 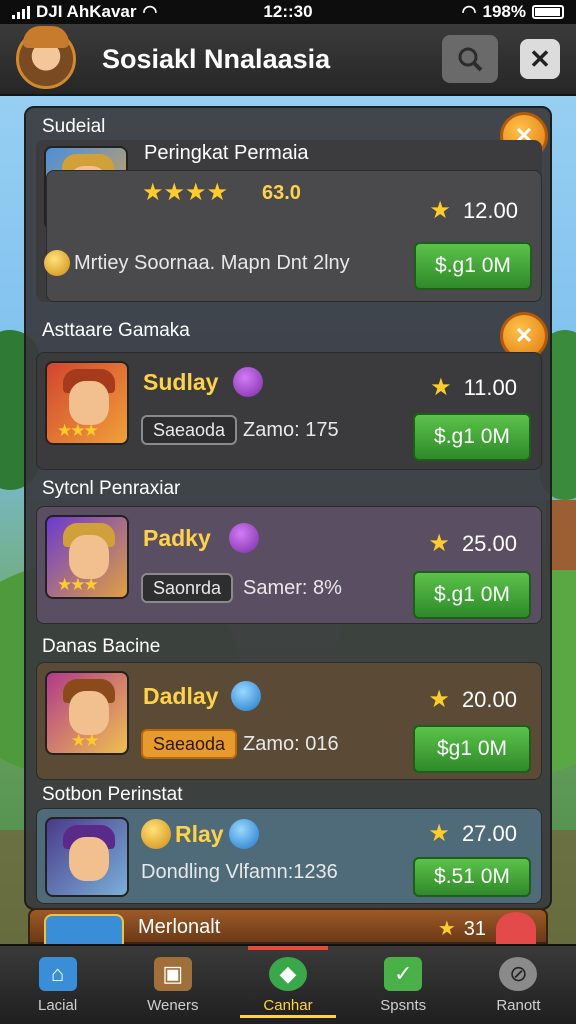 What do you see at coordinates (281, 193) in the screenshot?
I see `card-score: 63.0` at bounding box center [281, 193].